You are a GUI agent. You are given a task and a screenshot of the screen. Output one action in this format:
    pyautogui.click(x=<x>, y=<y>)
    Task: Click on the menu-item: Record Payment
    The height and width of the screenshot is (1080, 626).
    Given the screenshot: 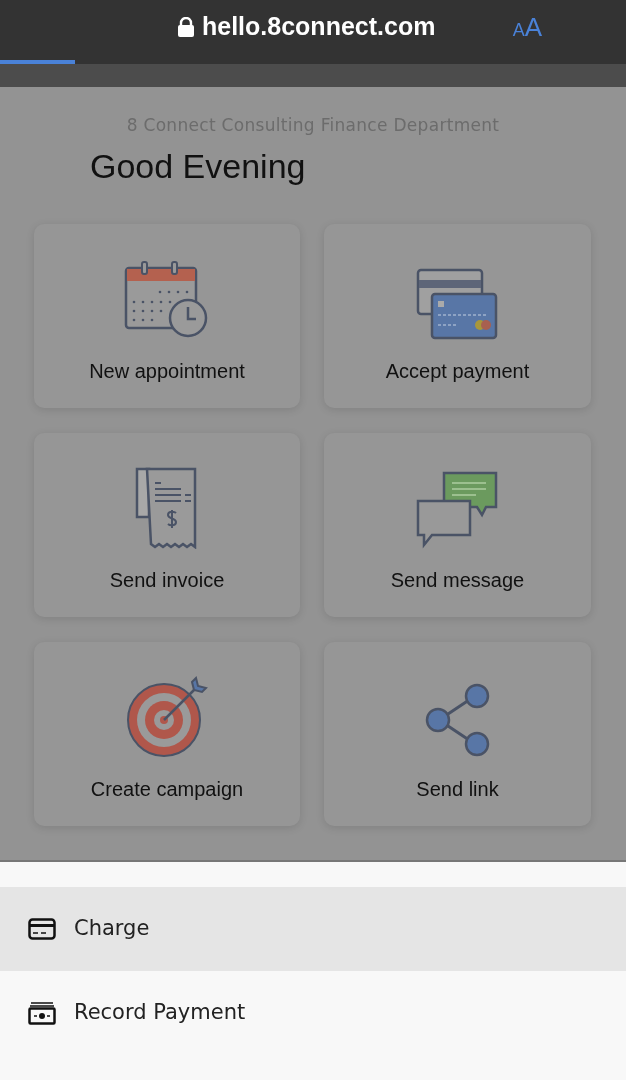 What is the action you would take?
    pyautogui.click(x=313, y=1013)
    